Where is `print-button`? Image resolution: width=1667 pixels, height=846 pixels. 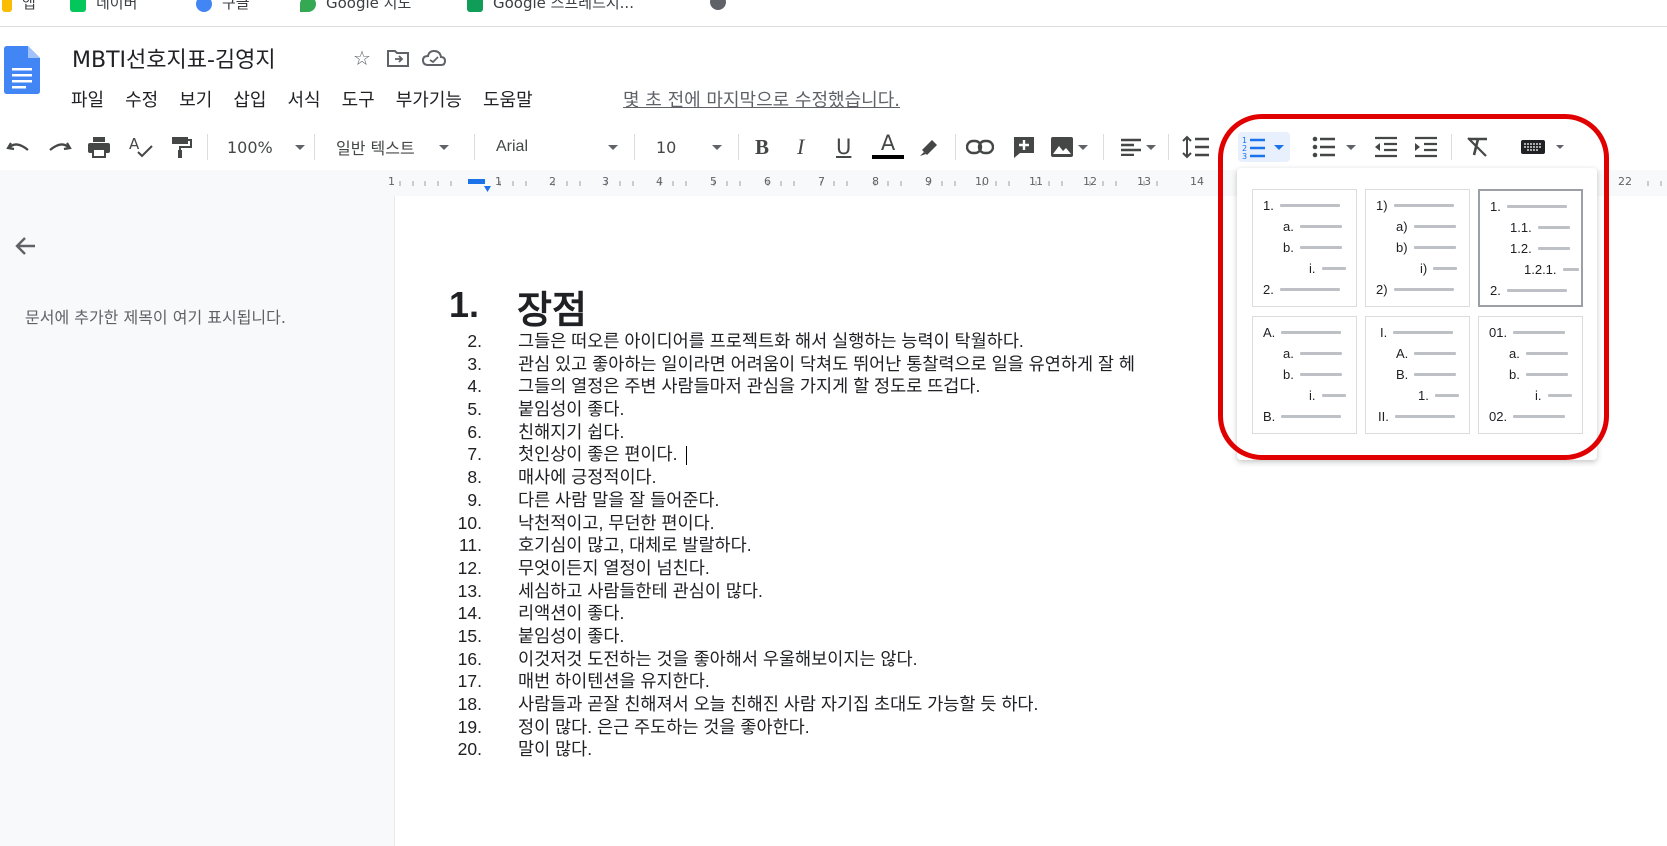 print-button is located at coordinates (99, 147).